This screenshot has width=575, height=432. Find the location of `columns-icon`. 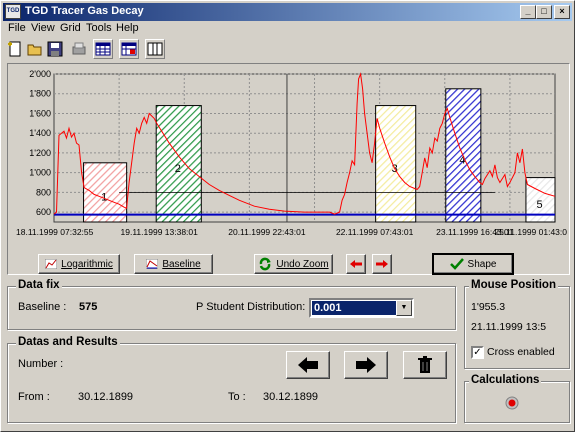

columns-icon is located at coordinates (155, 49).